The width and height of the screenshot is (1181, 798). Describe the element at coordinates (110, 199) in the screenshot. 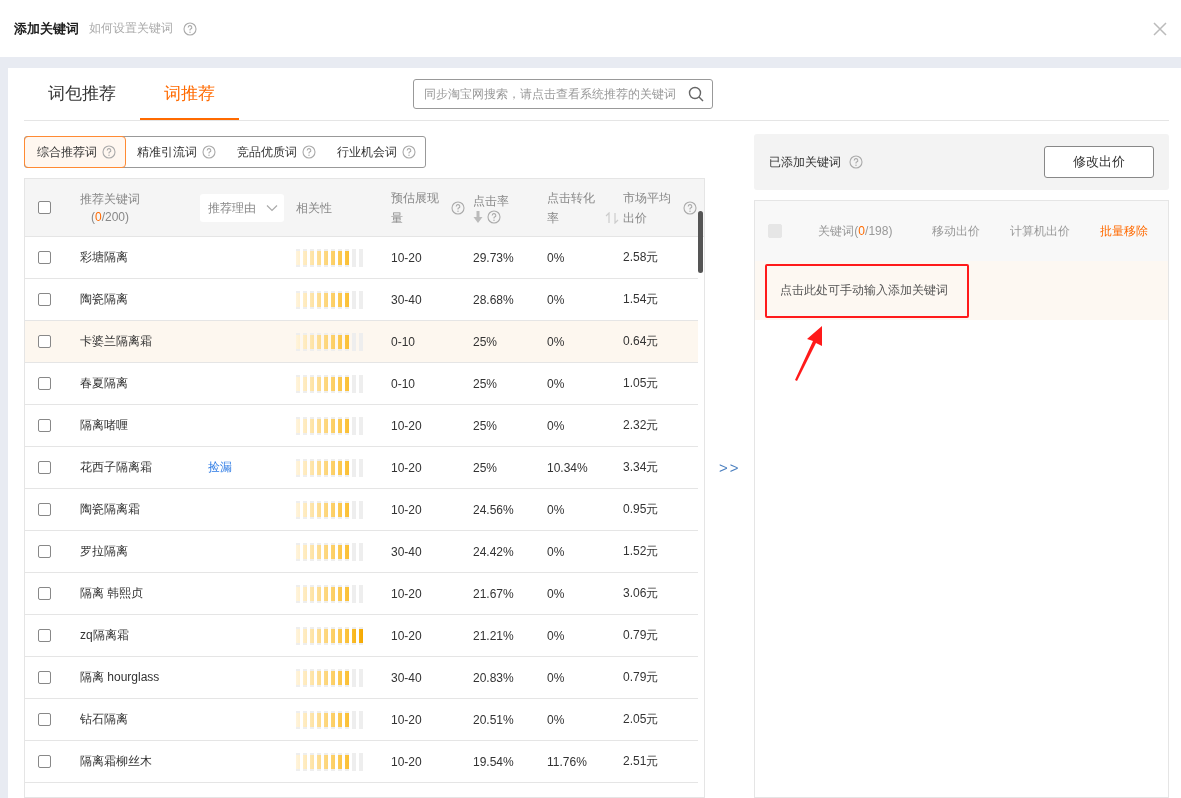

I see `column-header: 推荐关键词` at that location.